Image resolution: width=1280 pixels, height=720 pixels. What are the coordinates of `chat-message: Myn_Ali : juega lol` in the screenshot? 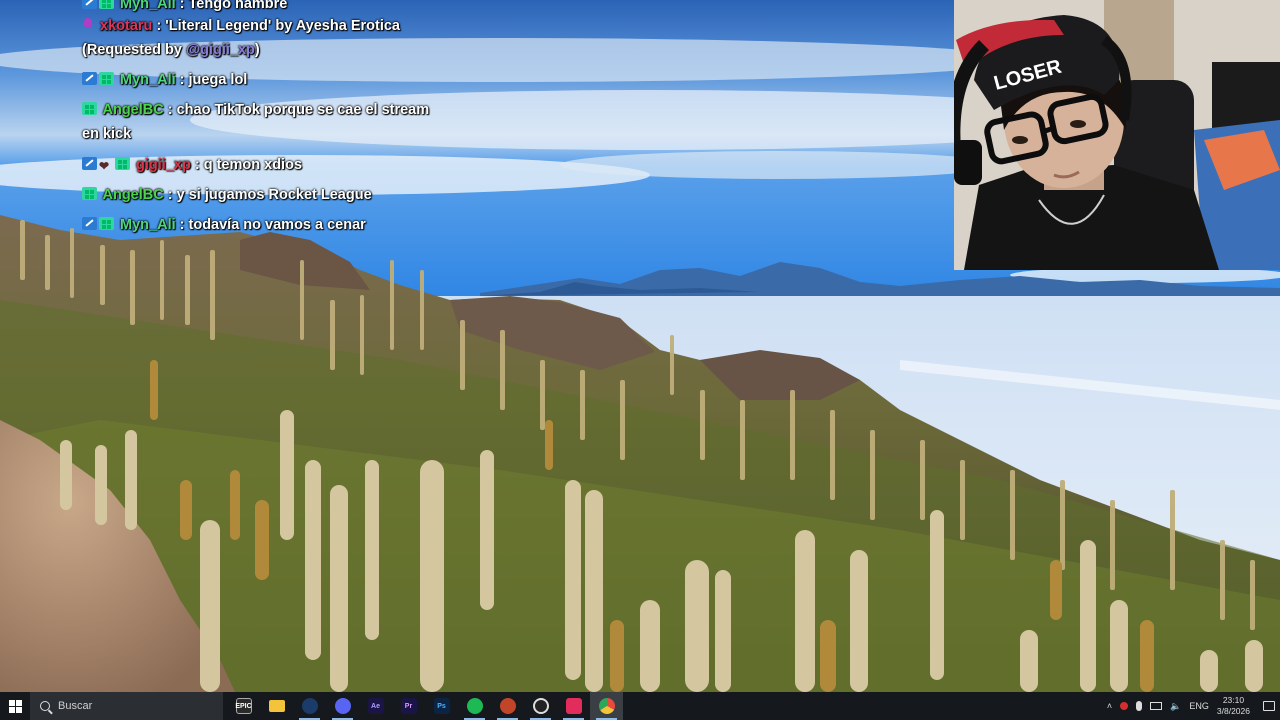 It's located at (272, 80).